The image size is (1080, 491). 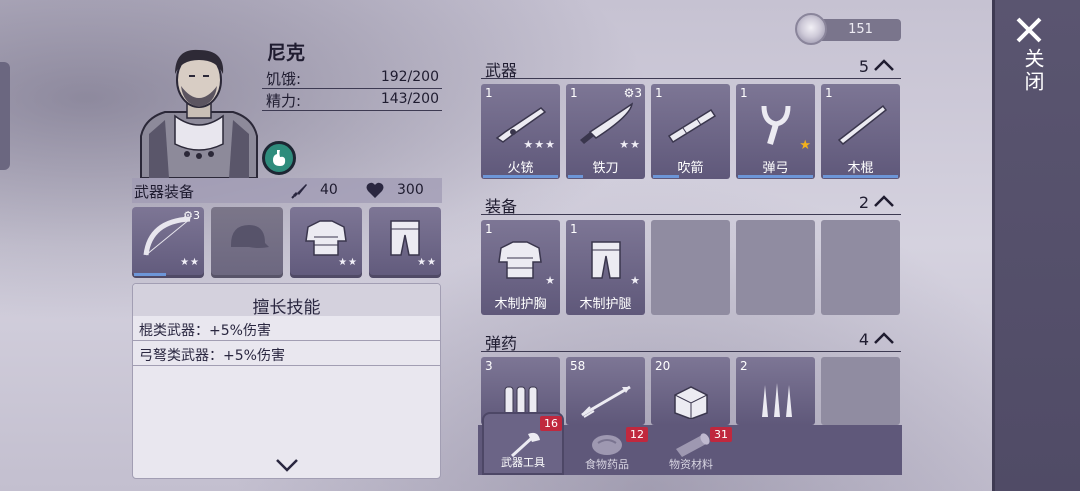 I want to click on section-title: 弹药, so click(x=501, y=343).